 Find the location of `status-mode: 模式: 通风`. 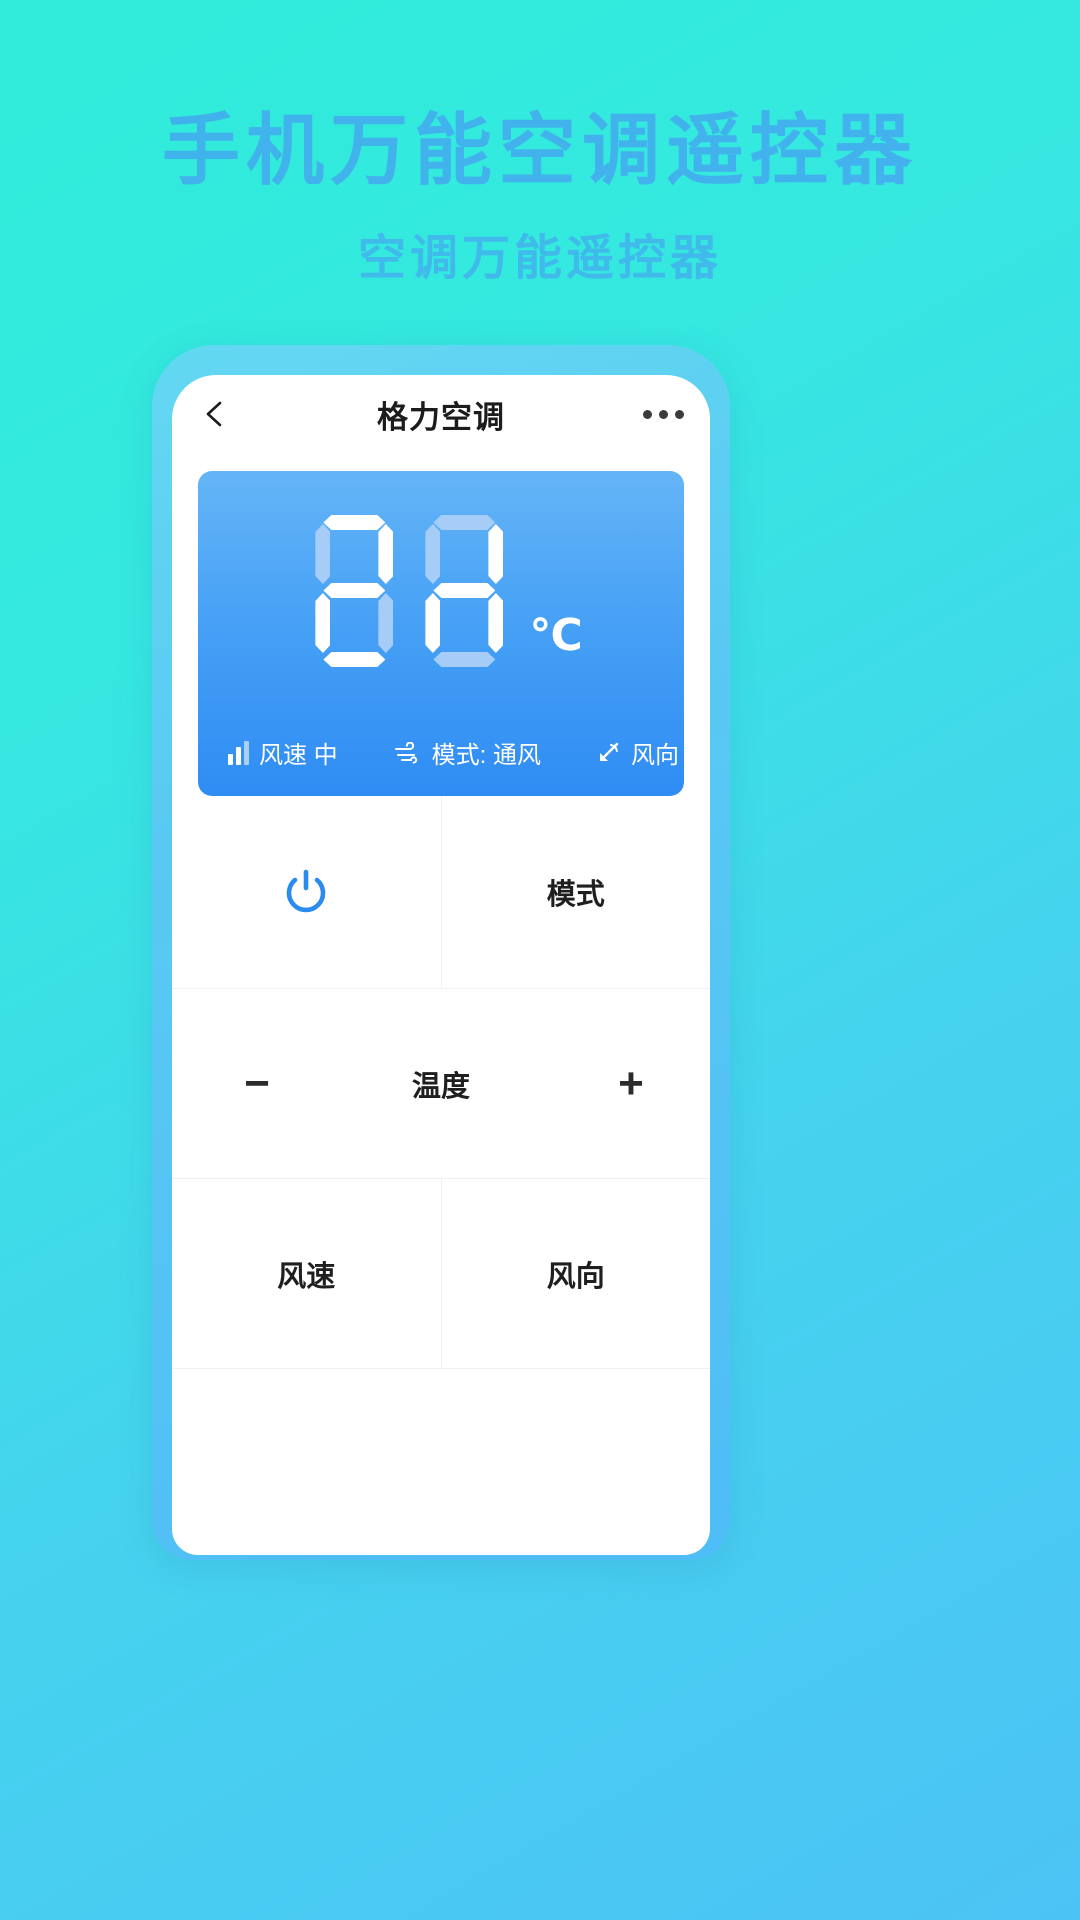

status-mode: 模式: 通风 is located at coordinates (467, 752).